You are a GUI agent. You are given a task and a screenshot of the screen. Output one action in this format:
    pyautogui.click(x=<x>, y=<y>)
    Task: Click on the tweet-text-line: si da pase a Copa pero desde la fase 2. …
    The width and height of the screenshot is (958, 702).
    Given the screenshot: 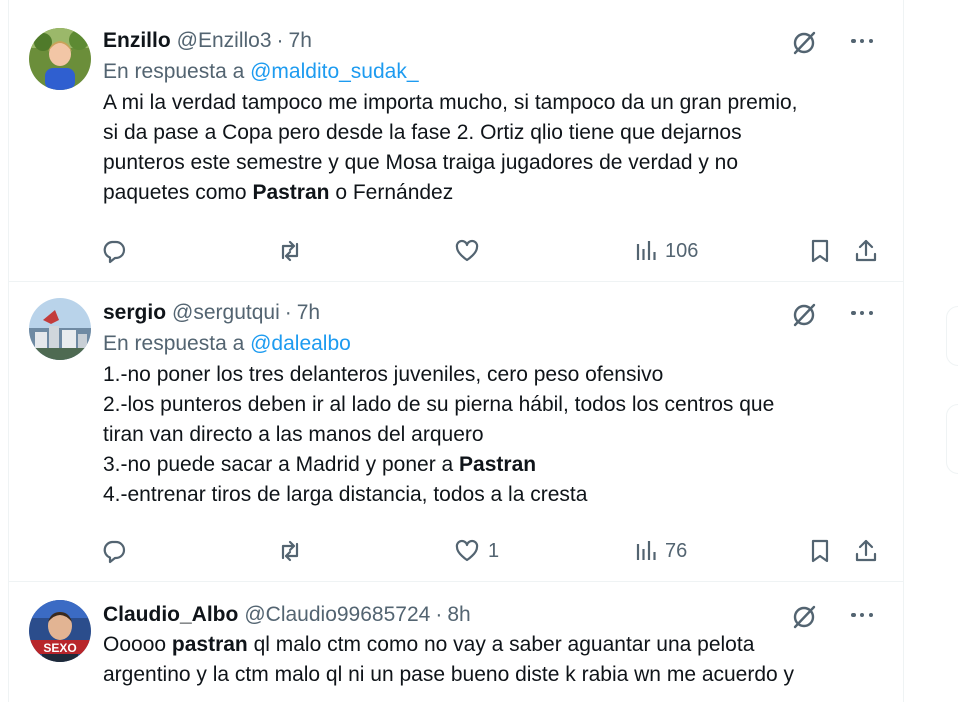 What is the action you would take?
    pyautogui.click(x=493, y=133)
    